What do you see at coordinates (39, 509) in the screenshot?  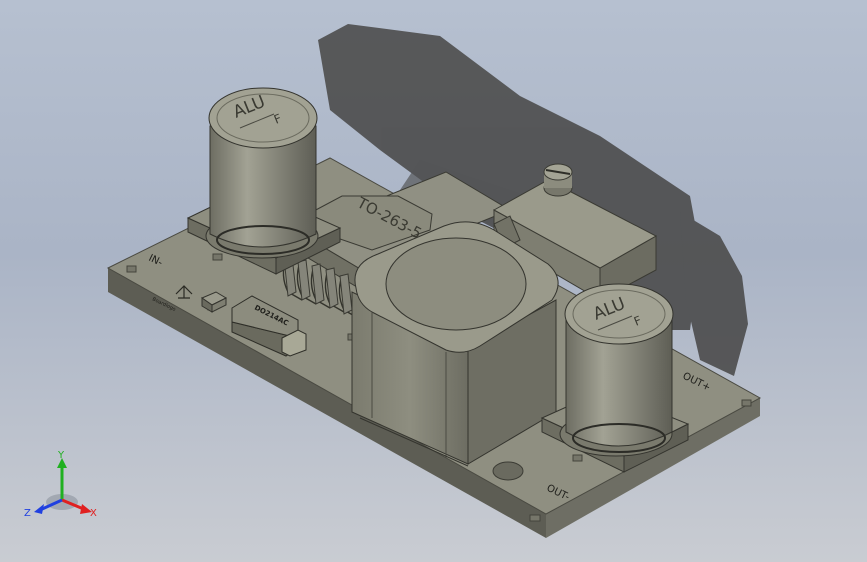 I see `z-axis-arrow` at bounding box center [39, 509].